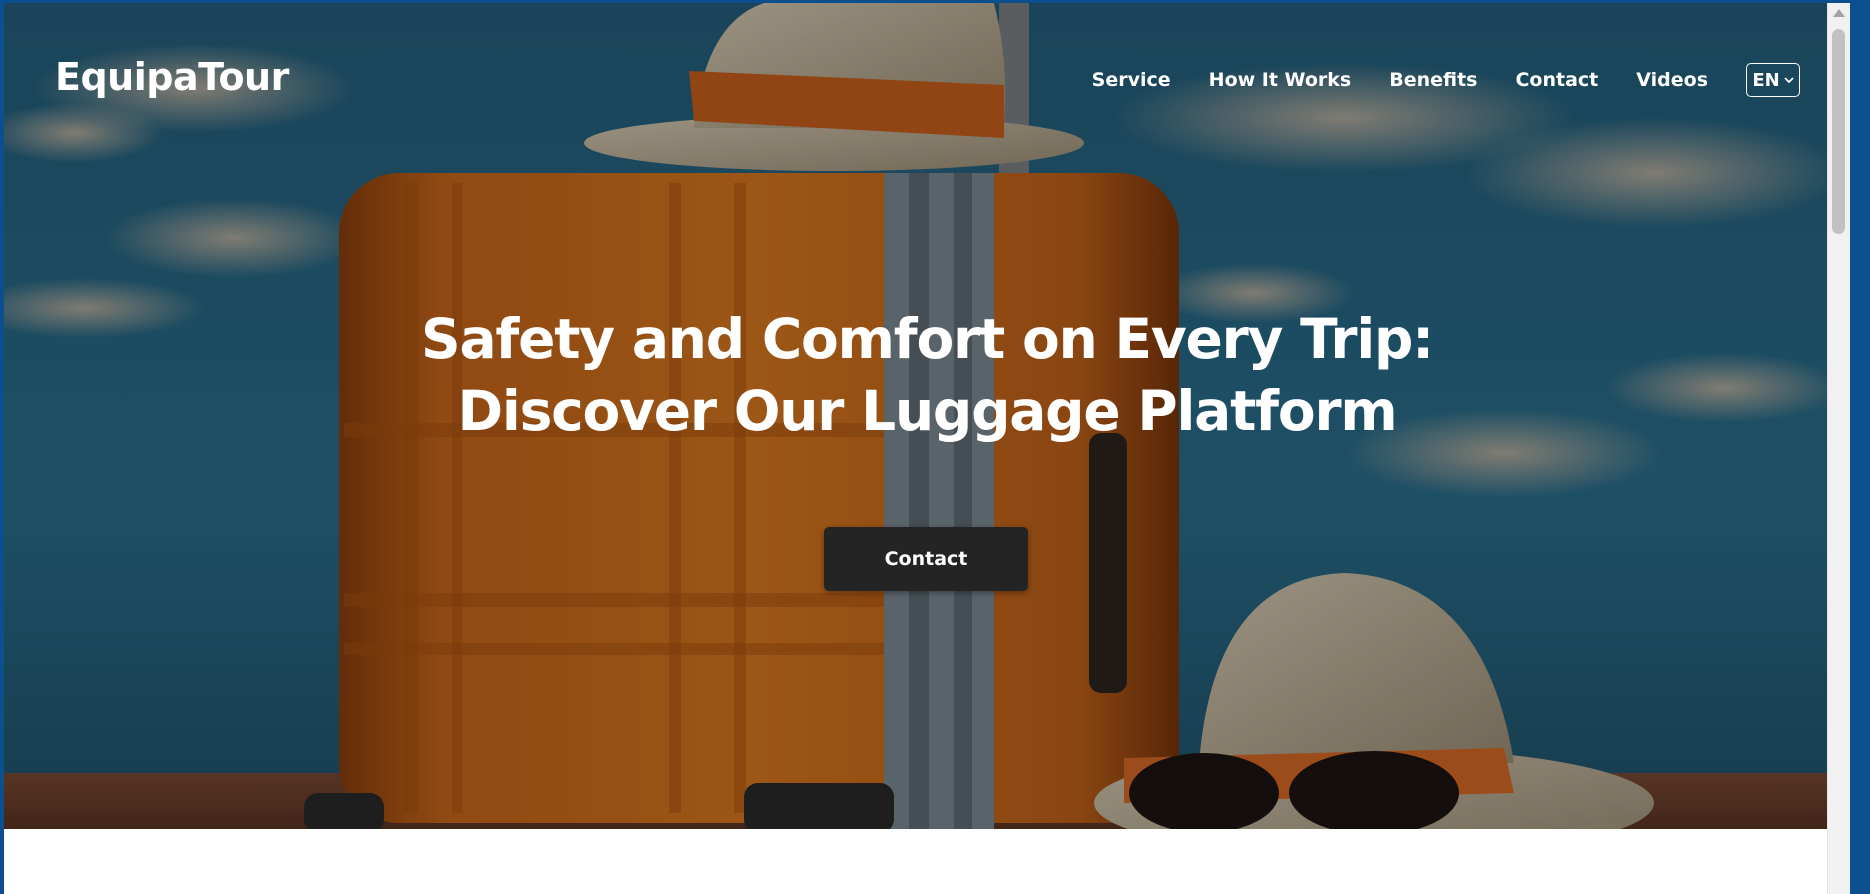 Image resolution: width=1870 pixels, height=894 pixels. What do you see at coordinates (1789, 80) in the screenshot?
I see `chevron-down-icon` at bounding box center [1789, 80].